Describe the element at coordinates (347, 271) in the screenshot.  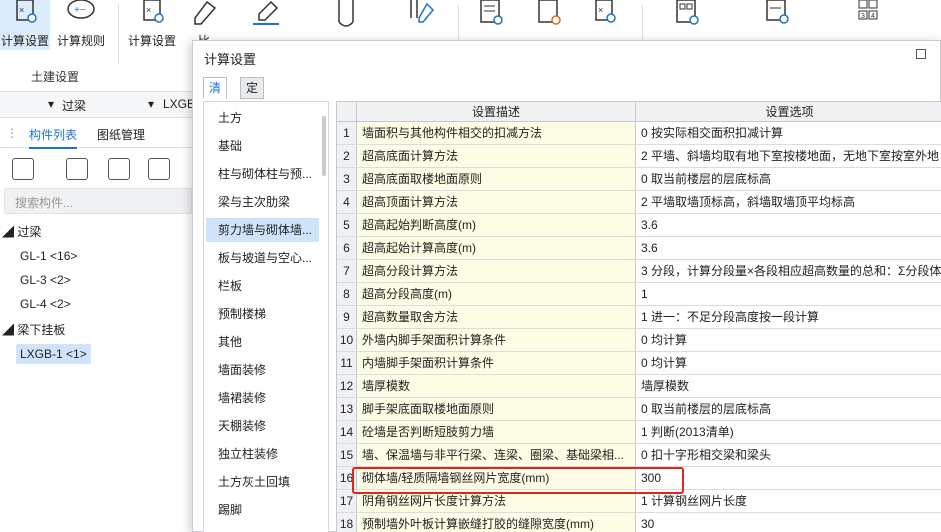
I see `row-index: 7` at that location.